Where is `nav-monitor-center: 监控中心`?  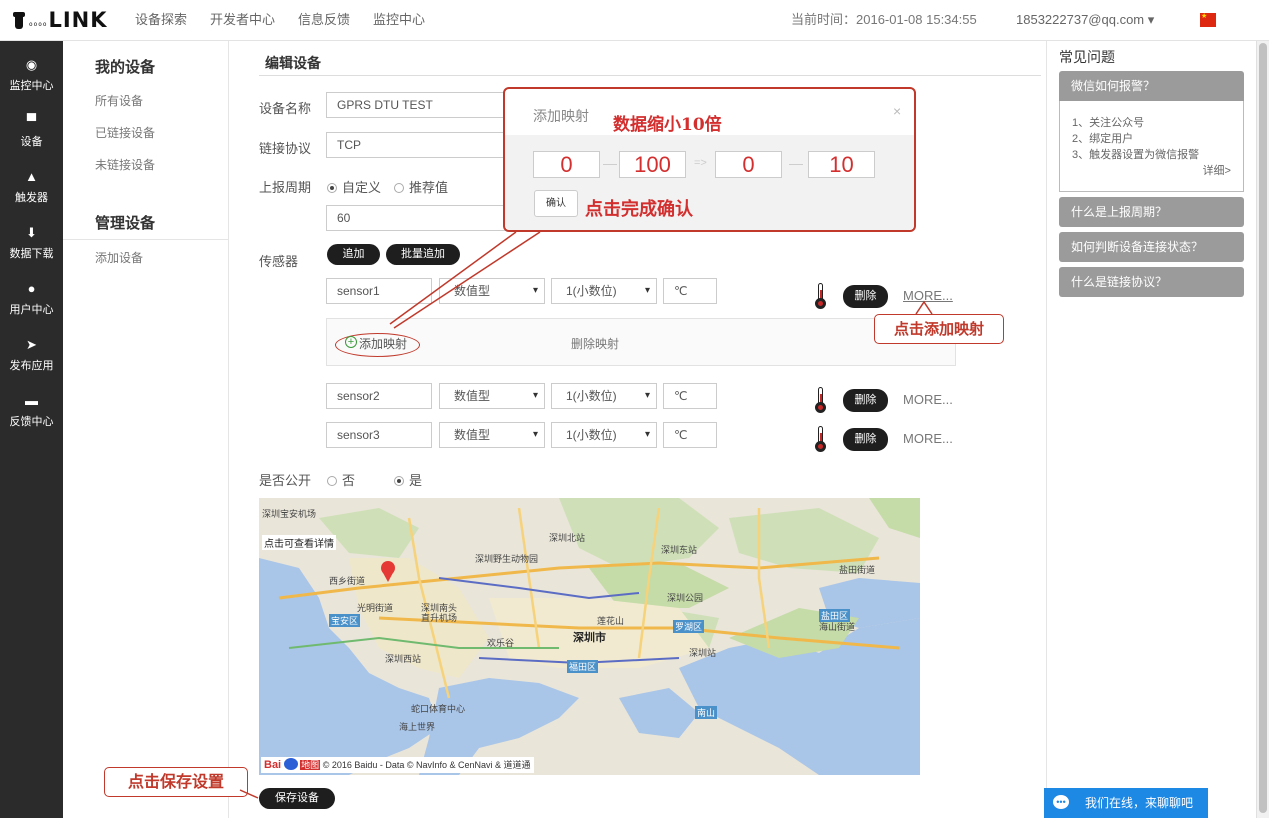 nav-monitor-center: 监控中心 is located at coordinates (399, 20).